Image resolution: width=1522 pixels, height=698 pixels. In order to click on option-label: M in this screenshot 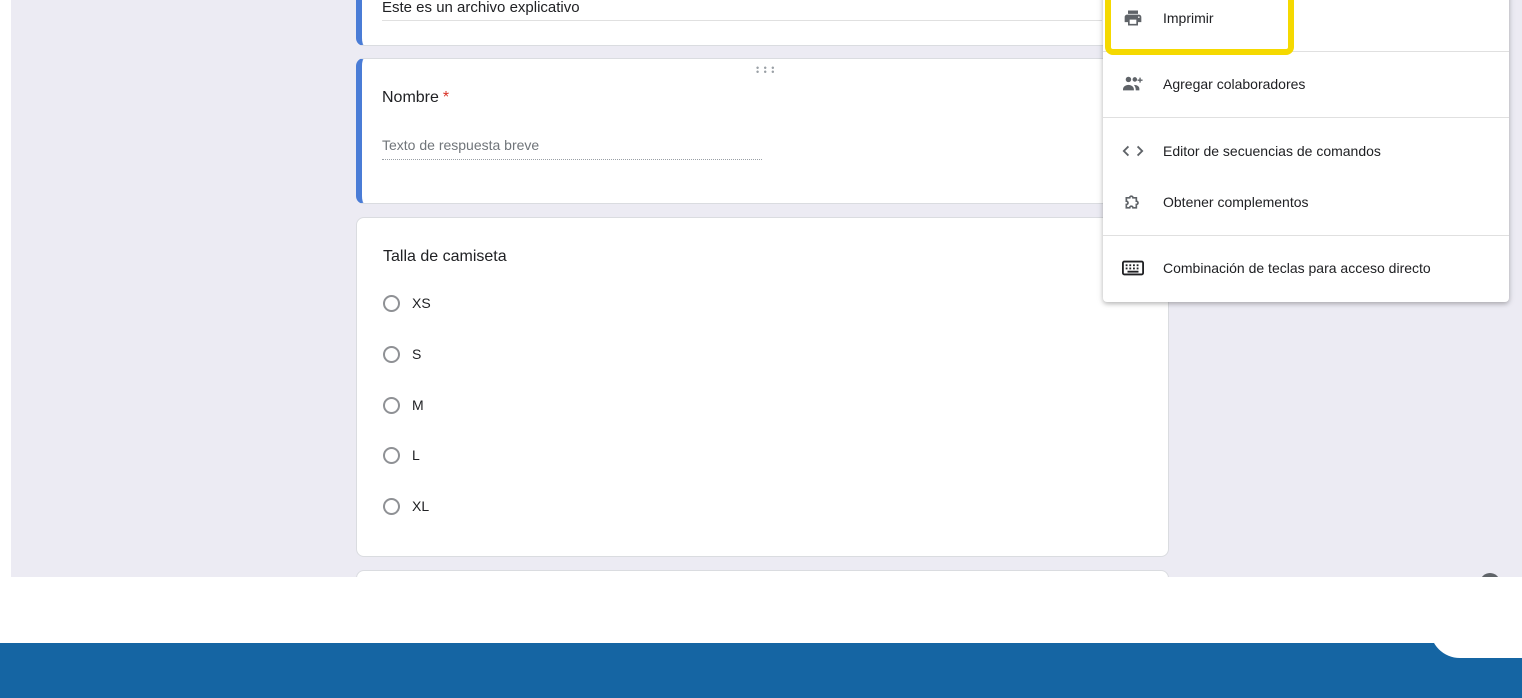, I will do `click(418, 405)`.